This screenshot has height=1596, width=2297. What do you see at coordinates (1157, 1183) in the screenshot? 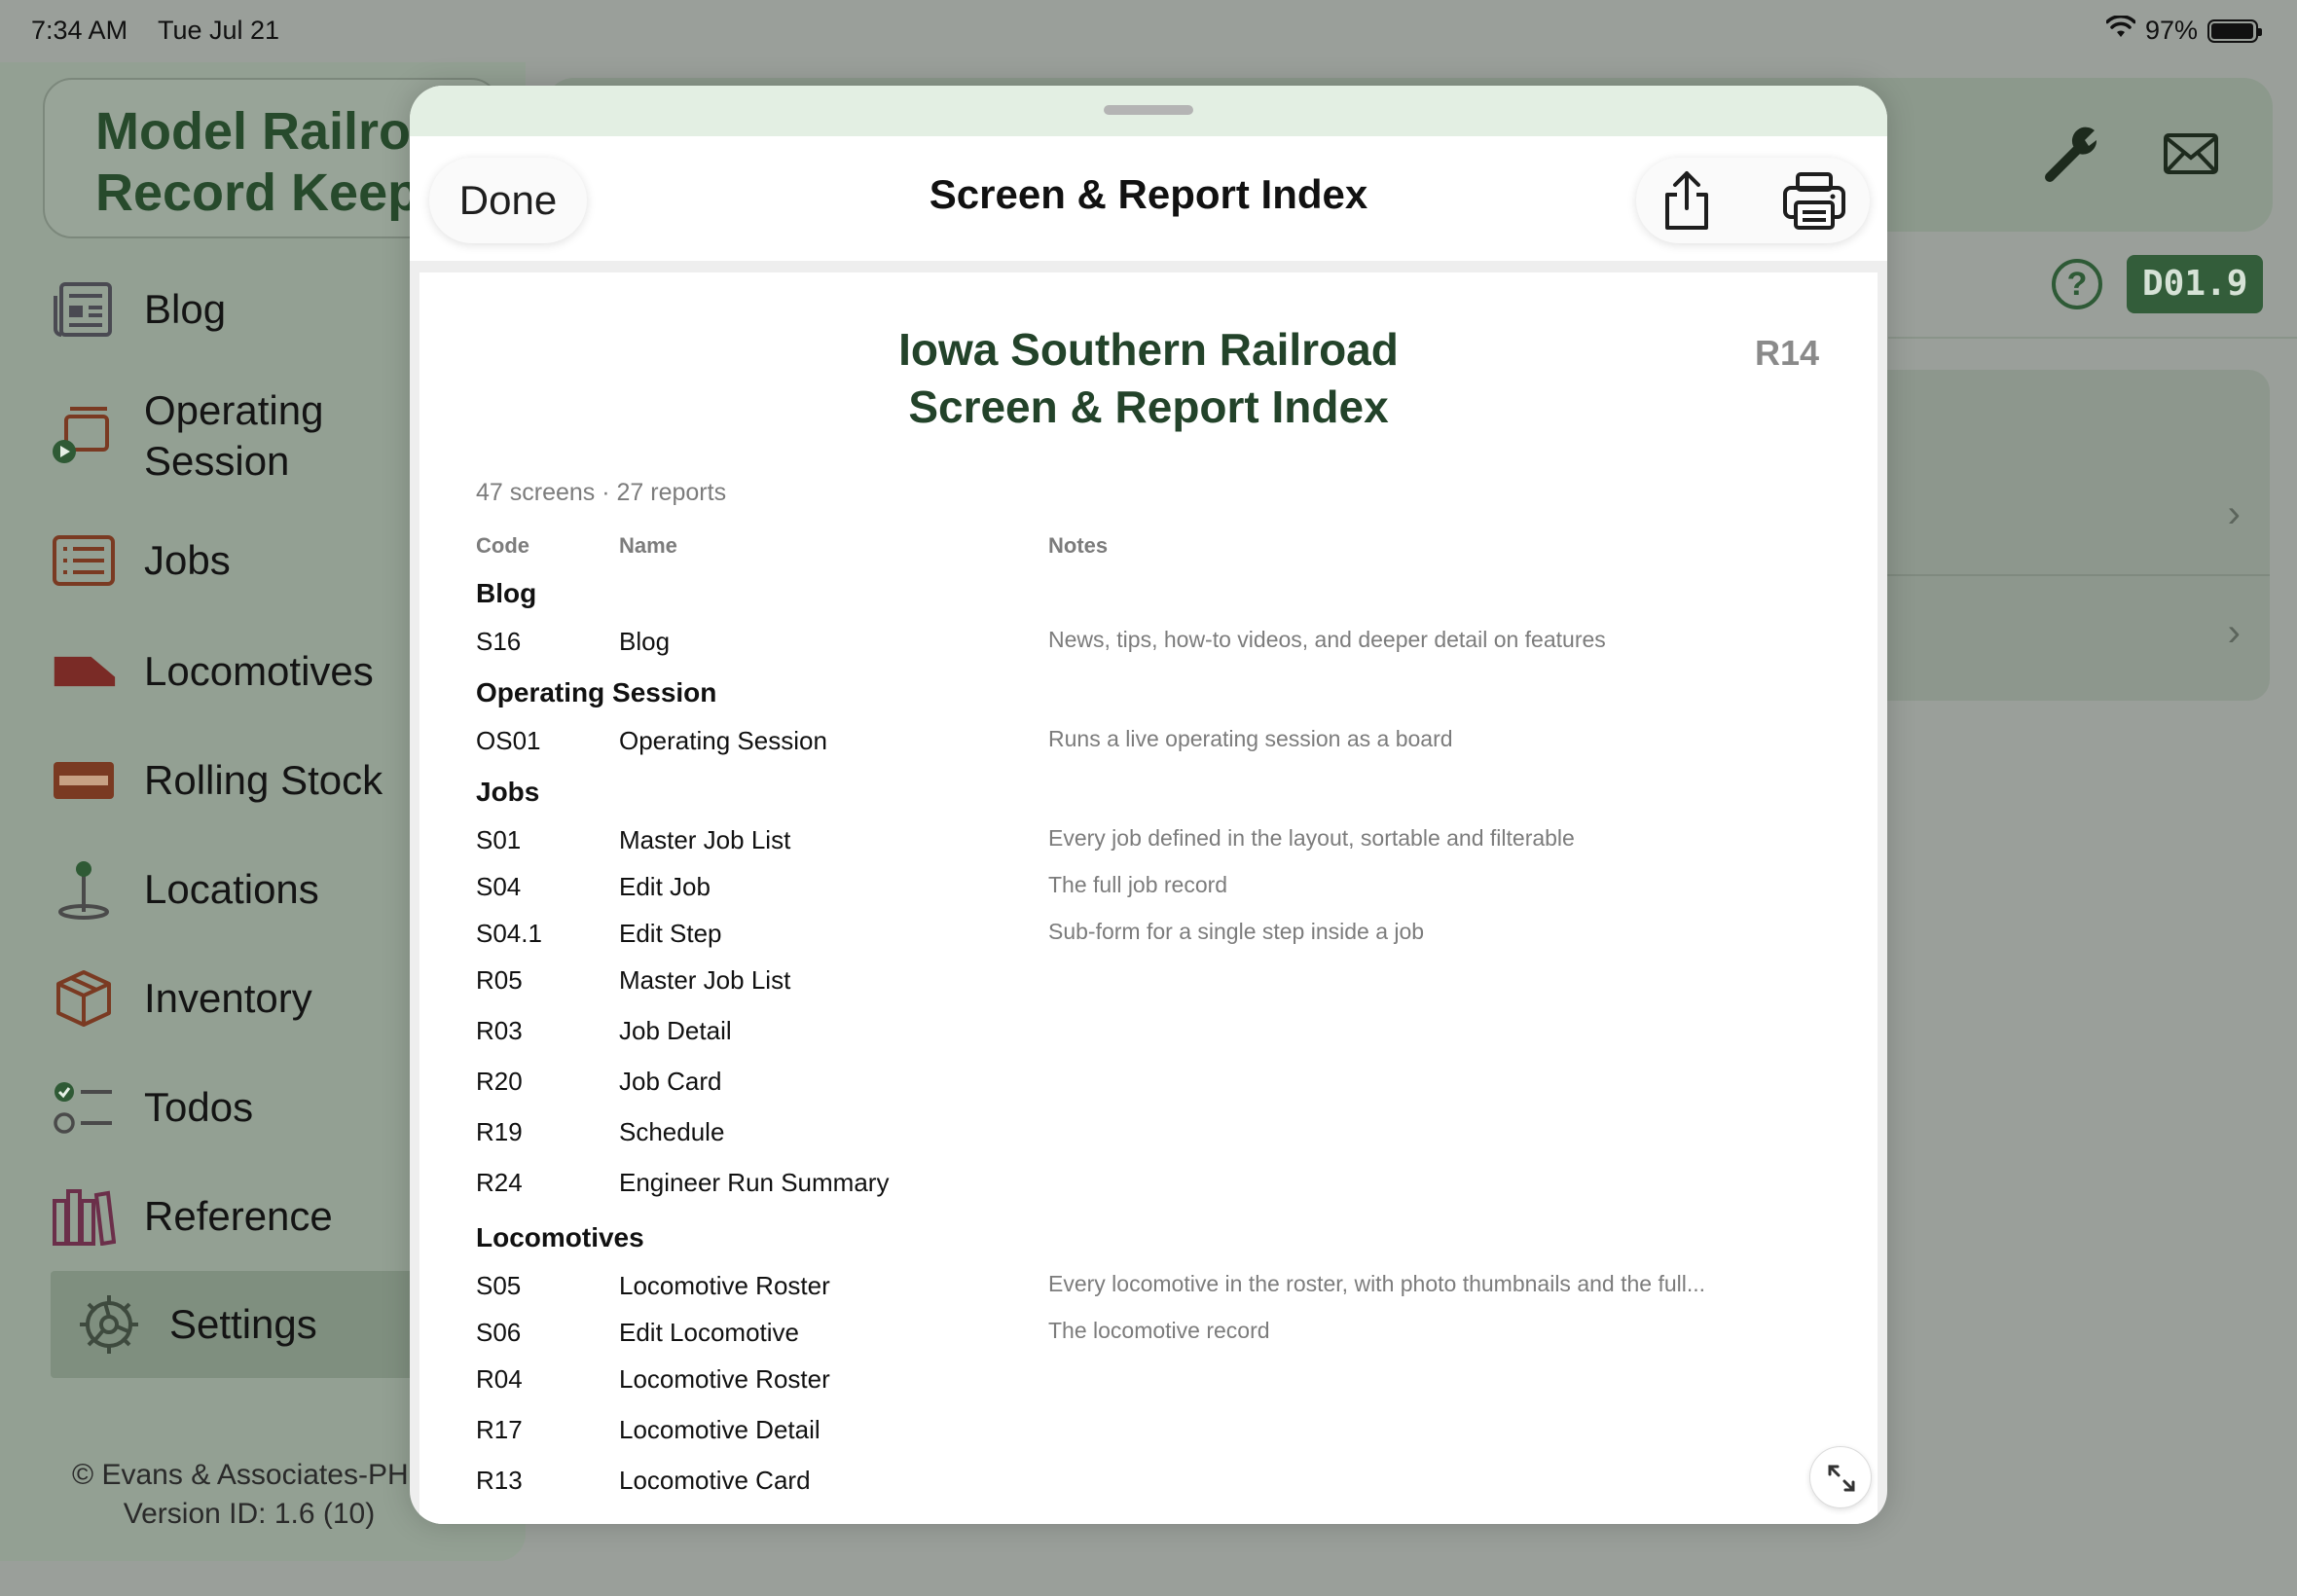
I see `table-row: R24 Engineer Run Summary` at bounding box center [1157, 1183].